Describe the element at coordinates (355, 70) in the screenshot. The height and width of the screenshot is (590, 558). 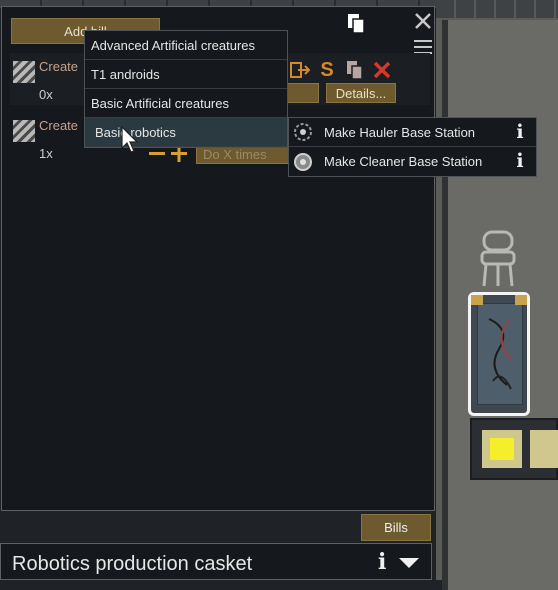
I see `copy-icon` at that location.